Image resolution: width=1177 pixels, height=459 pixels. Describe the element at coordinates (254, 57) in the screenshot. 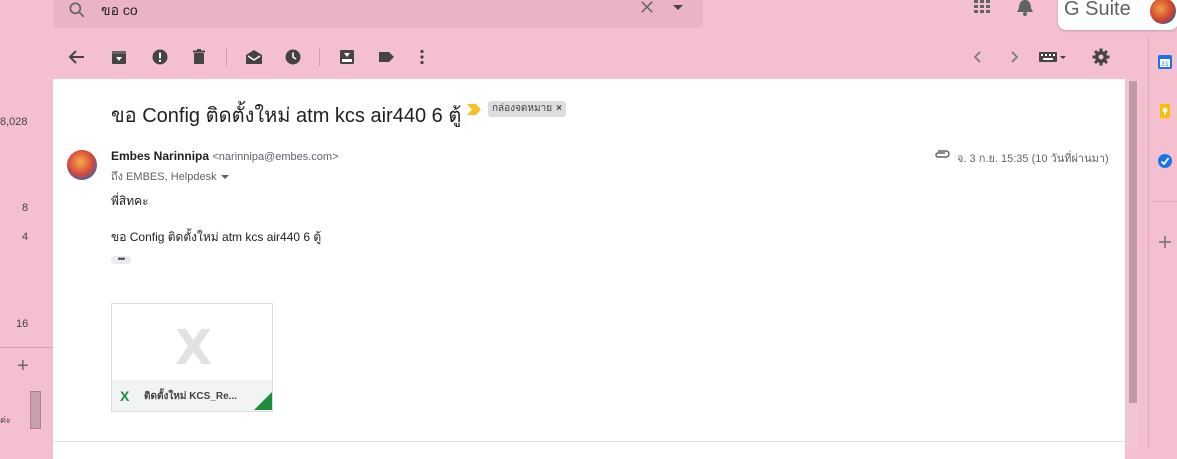

I see `mark-unread-icon` at that location.